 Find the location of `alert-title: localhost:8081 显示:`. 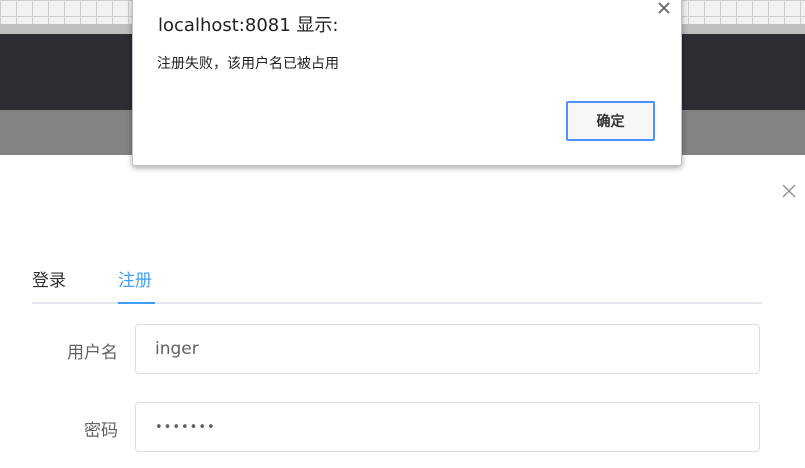

alert-title: localhost:8081 显示: is located at coordinates (248, 25).